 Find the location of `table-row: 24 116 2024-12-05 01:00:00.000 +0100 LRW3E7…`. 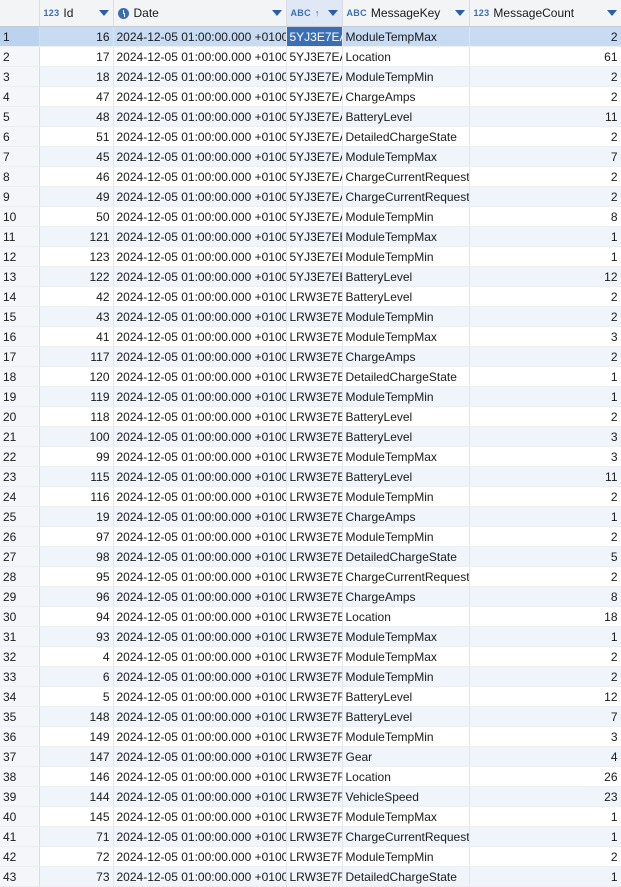

table-row: 24 116 2024-12-05 01:00:00.000 +0100 LRW3E7… is located at coordinates (310, 496).